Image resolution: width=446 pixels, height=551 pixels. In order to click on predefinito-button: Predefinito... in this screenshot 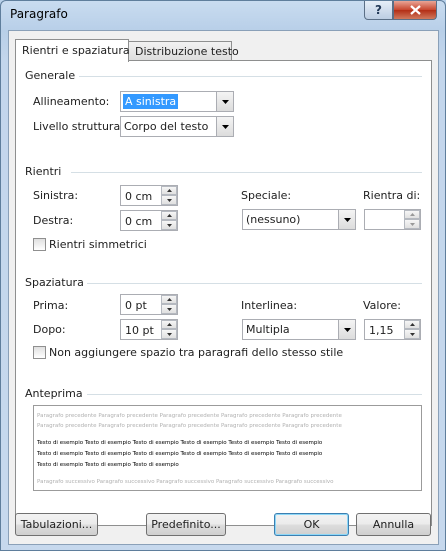, I will do `click(186, 524)`.